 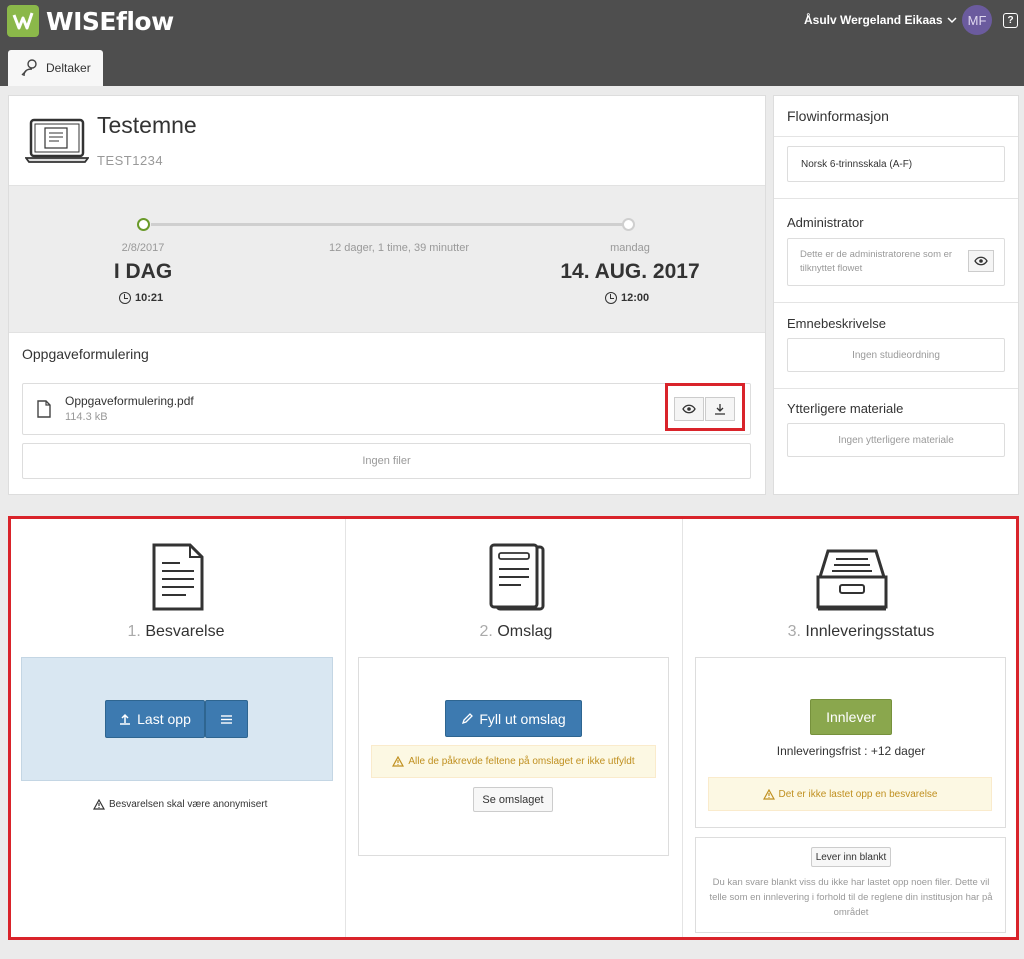 I want to click on upload-label: Last opp, so click(x=164, y=719).